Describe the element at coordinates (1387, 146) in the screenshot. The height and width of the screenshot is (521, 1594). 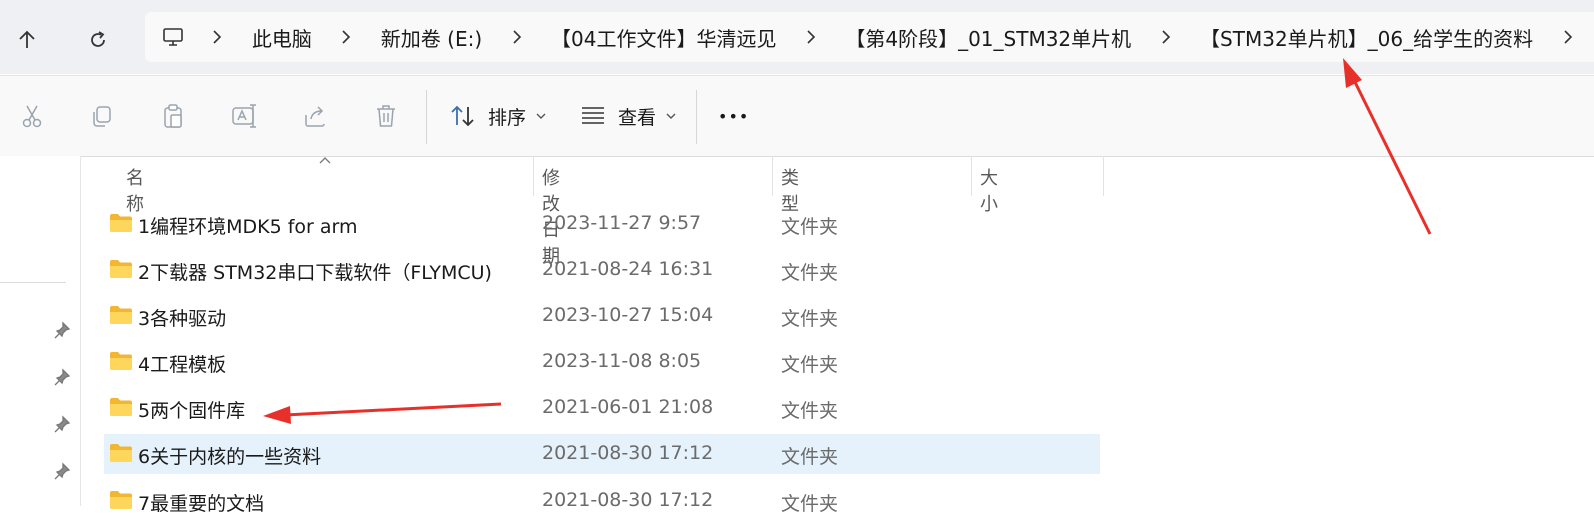
I see `annotation-arrow-breadcrumb` at that location.